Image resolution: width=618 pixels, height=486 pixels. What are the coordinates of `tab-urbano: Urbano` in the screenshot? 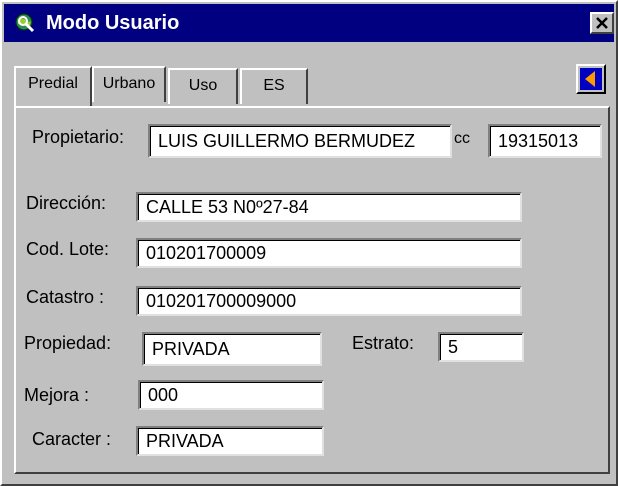 It's located at (129, 84).